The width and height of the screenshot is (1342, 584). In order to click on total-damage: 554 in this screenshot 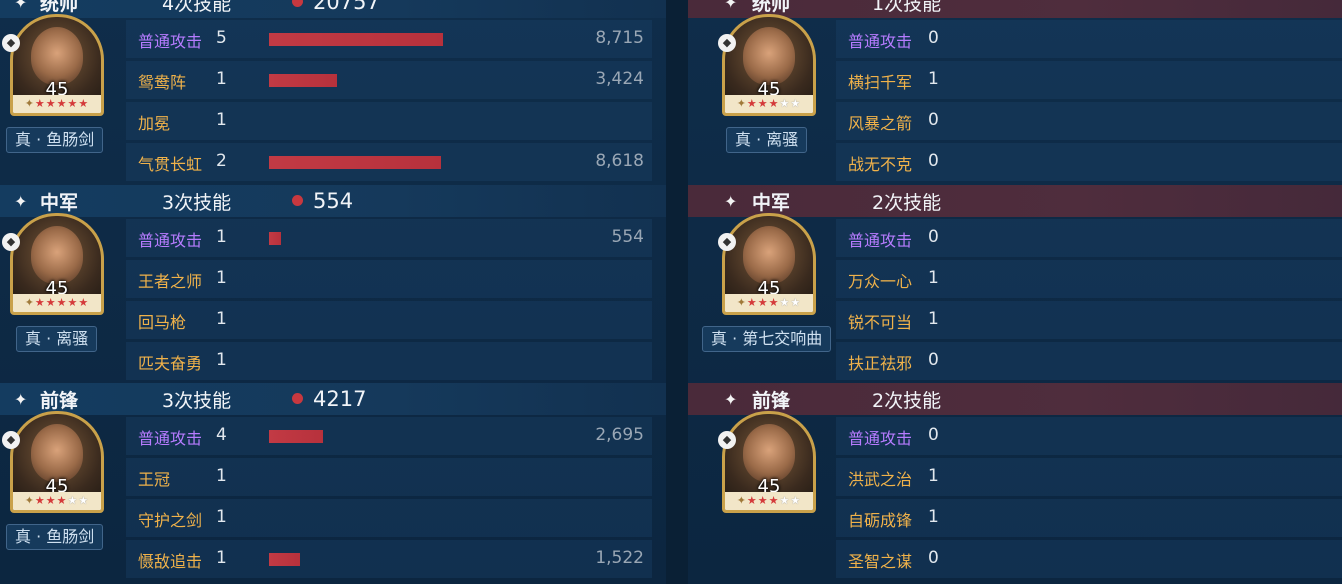, I will do `click(333, 201)`.